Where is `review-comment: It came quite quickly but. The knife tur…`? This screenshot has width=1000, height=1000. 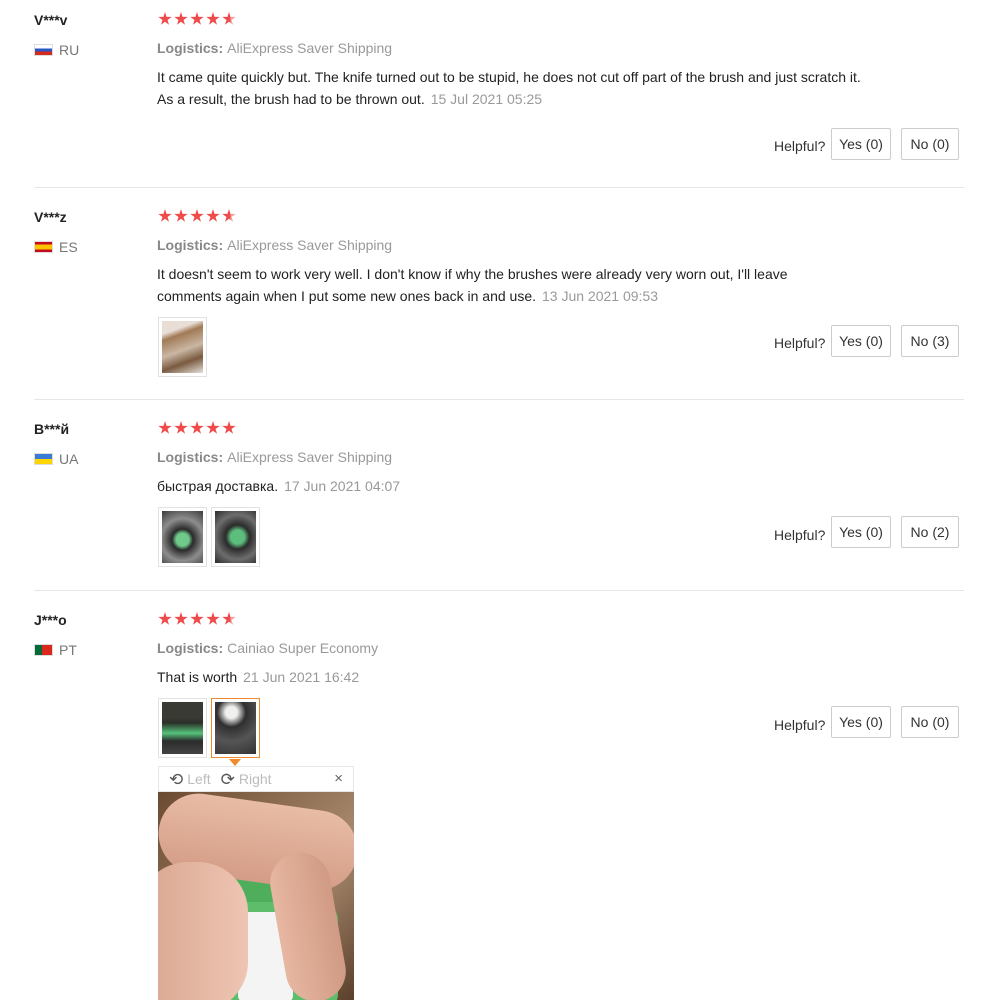
review-comment: It came quite quickly but. The knife tur… is located at coordinates (512, 88).